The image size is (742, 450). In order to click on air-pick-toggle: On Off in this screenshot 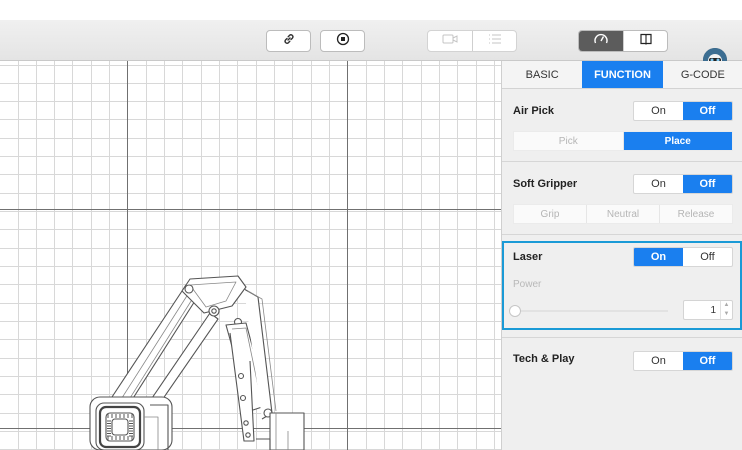, I will do `click(683, 111)`.